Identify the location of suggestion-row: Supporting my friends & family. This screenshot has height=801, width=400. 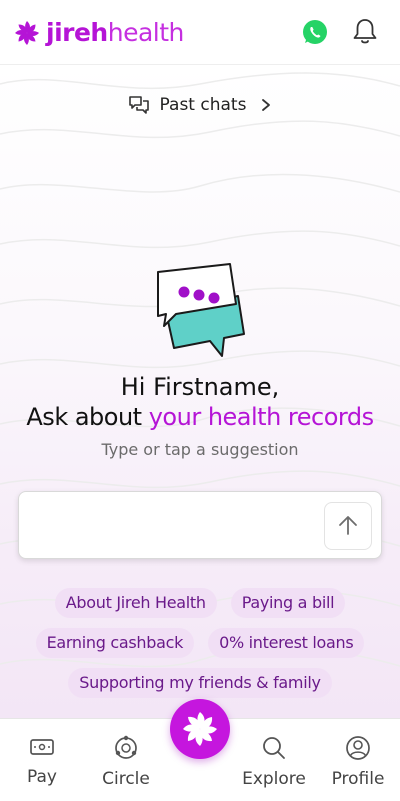
(200, 683).